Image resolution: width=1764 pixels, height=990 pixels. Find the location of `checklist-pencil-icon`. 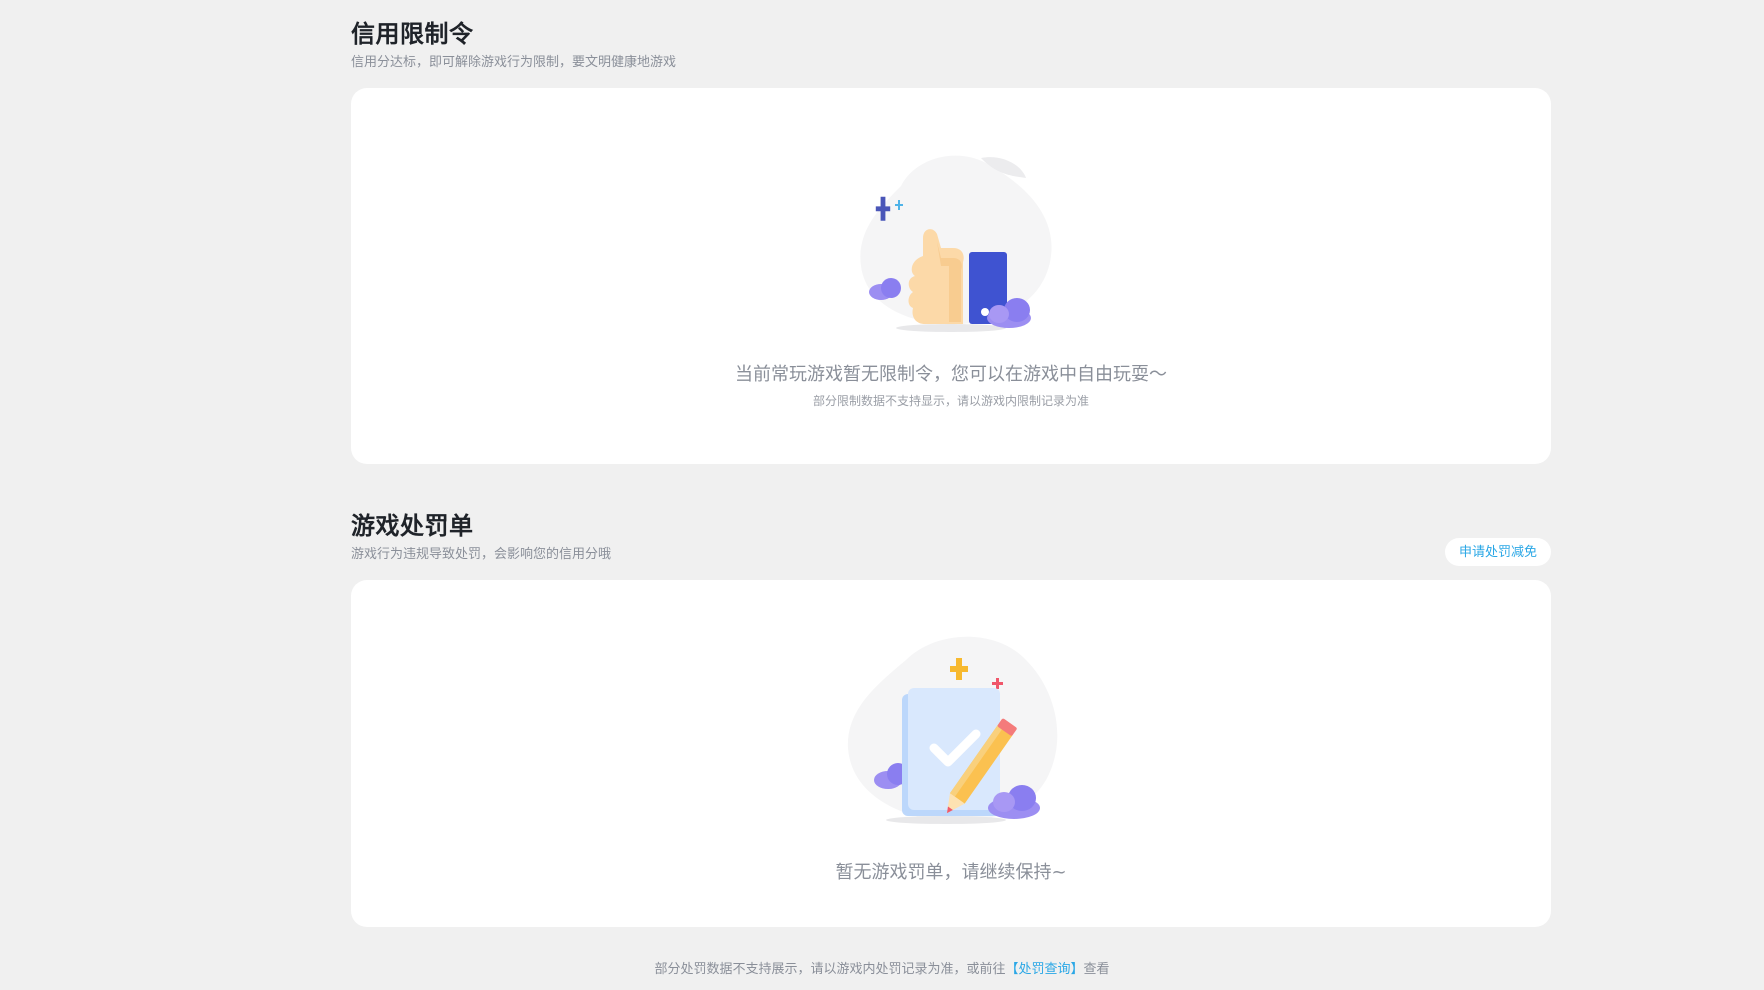

checklist-pencil-icon is located at coordinates (951, 728).